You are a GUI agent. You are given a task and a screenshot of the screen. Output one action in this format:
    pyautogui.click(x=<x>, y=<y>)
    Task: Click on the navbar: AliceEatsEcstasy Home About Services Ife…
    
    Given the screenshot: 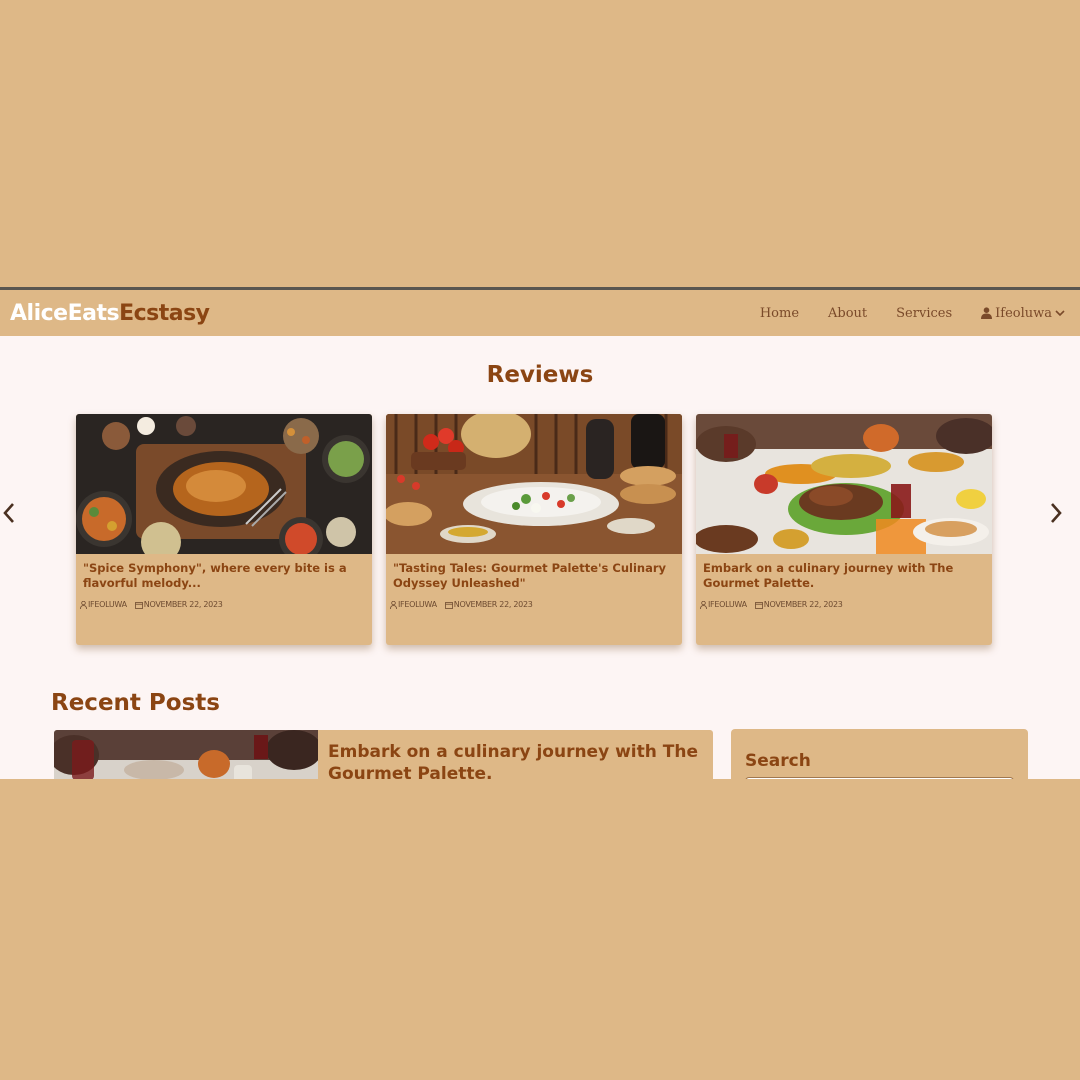 What is the action you would take?
    pyautogui.click(x=540, y=313)
    